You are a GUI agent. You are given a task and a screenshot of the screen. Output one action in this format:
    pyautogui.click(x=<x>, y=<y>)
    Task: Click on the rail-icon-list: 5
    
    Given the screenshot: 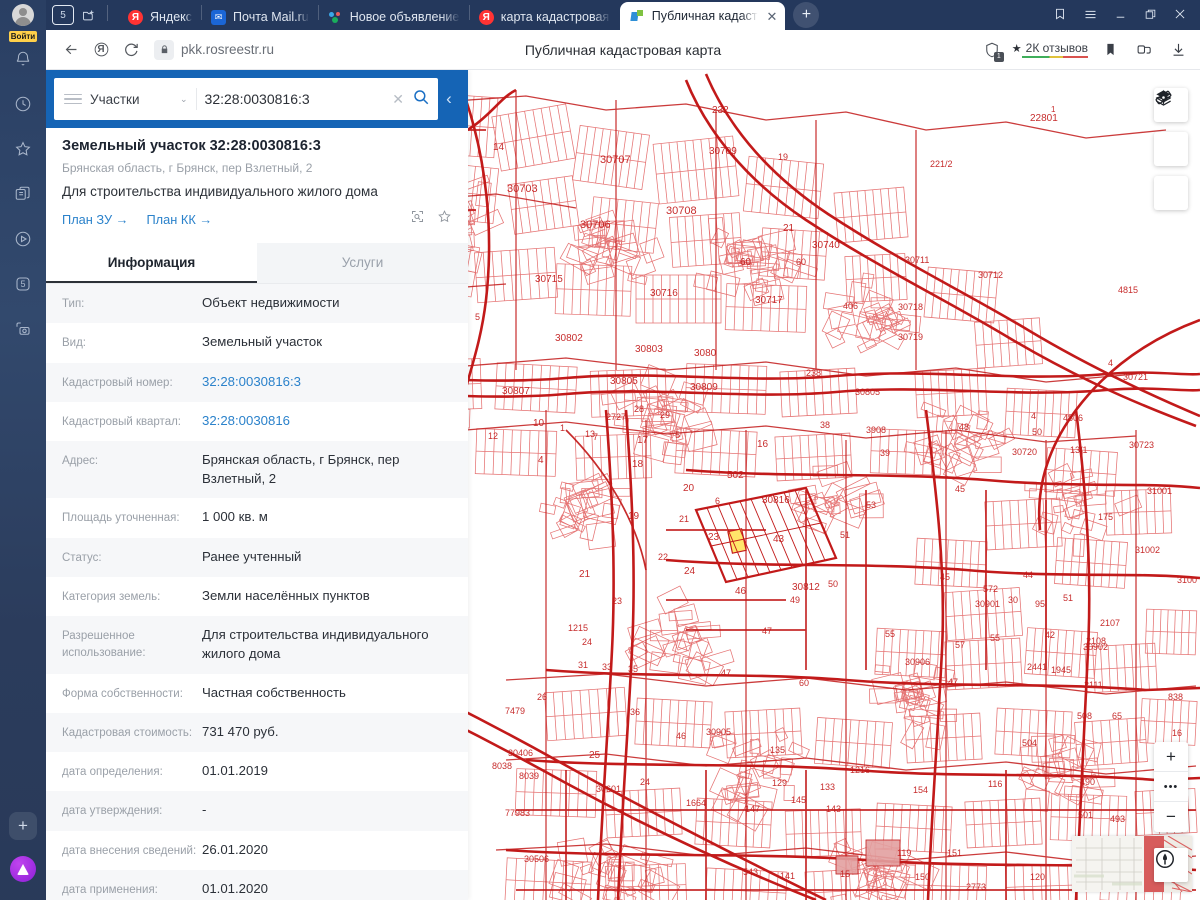 What is the action you would take?
    pyautogui.click(x=23, y=194)
    